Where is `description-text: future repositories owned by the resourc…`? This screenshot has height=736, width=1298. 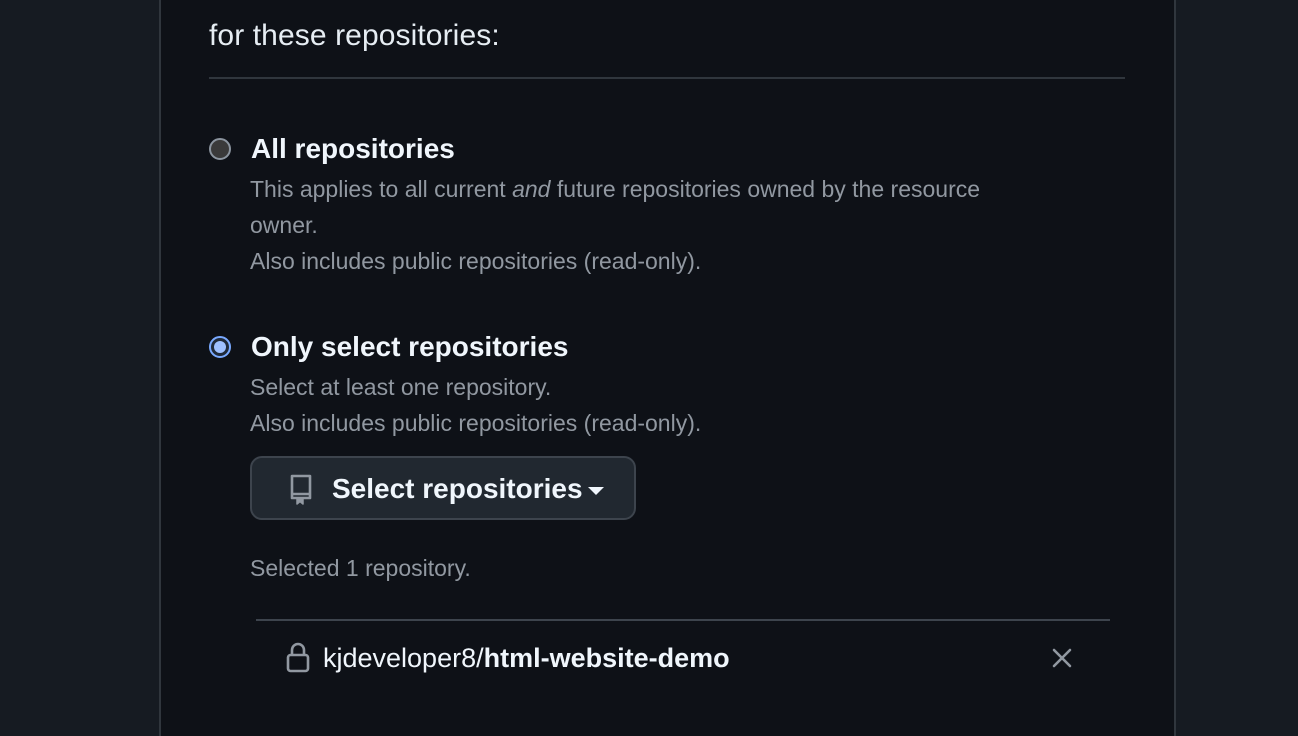 description-text: future repositories owned by the resourc… is located at coordinates (765, 189).